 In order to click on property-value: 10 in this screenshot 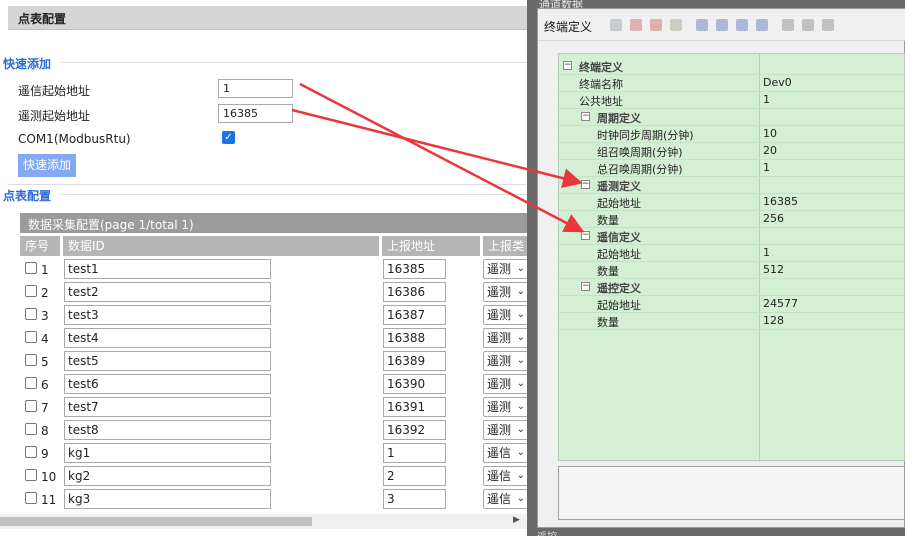, I will do `click(770, 133)`.